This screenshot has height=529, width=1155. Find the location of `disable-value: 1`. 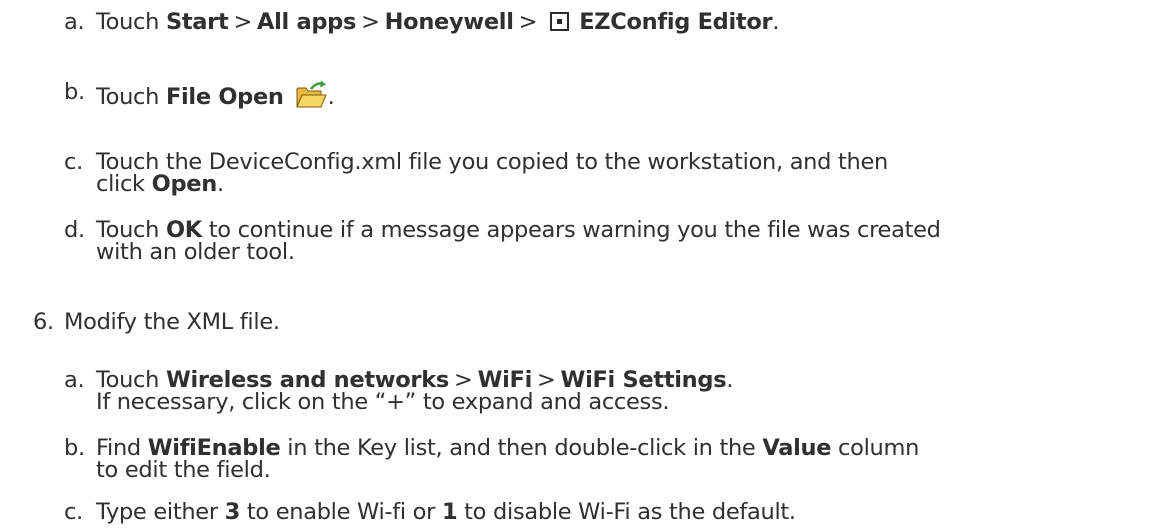

disable-value: 1 is located at coordinates (449, 512).